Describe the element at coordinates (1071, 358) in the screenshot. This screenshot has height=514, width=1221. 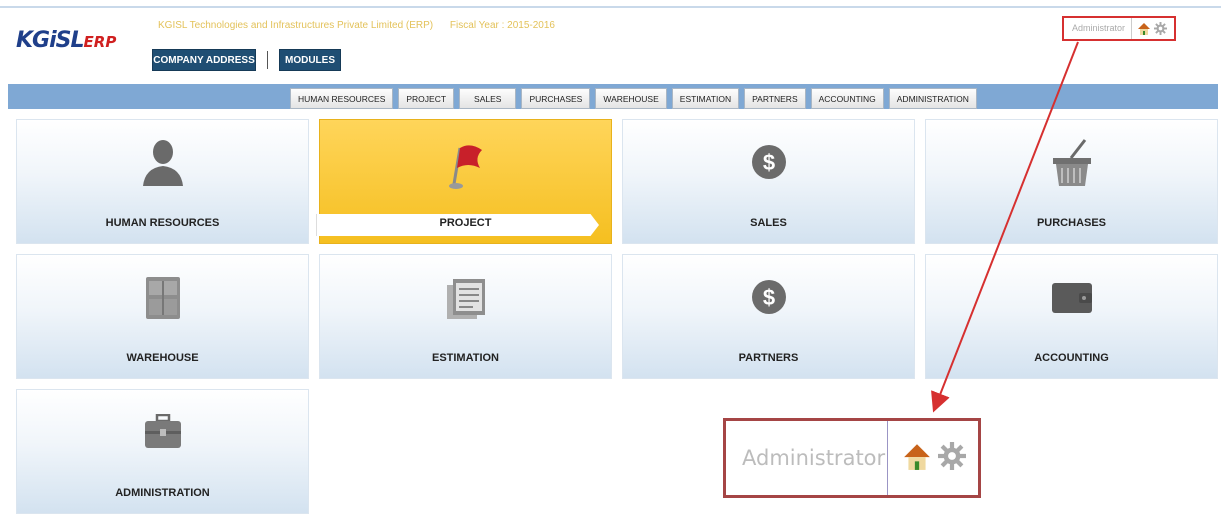
I see `tile-label: ACCOUNTING` at that location.